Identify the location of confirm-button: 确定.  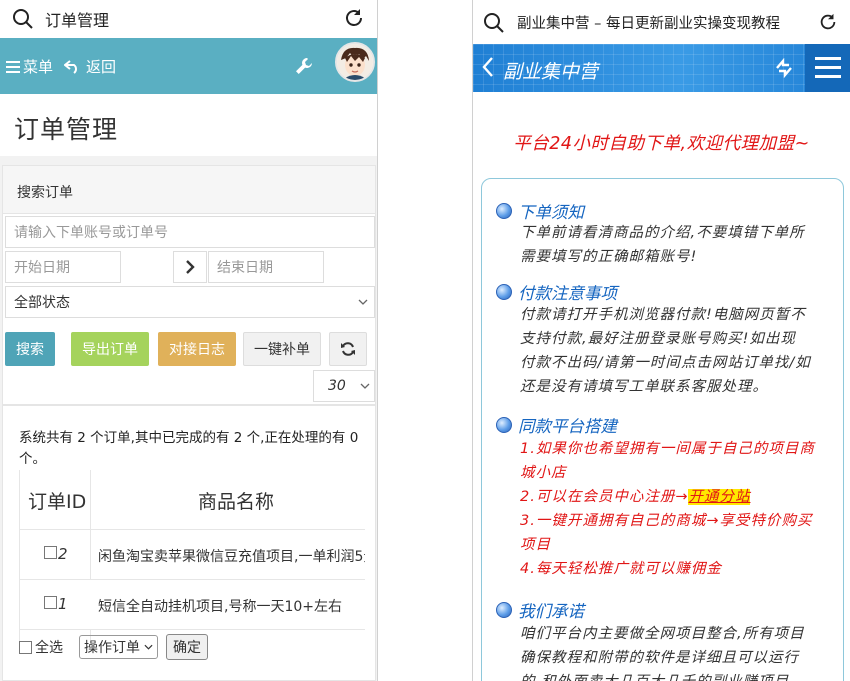
(187, 647).